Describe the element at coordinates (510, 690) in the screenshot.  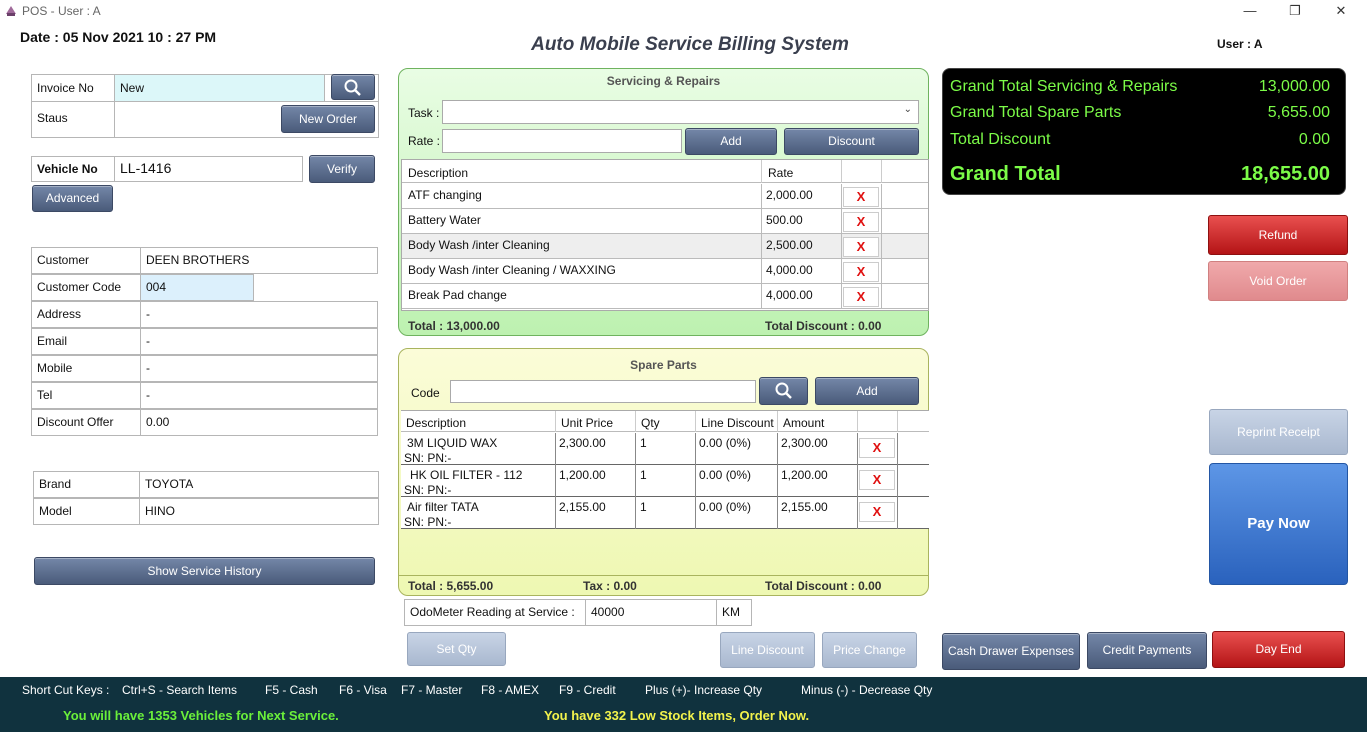
I see `shortcut-item: F8 - AMEX` at that location.